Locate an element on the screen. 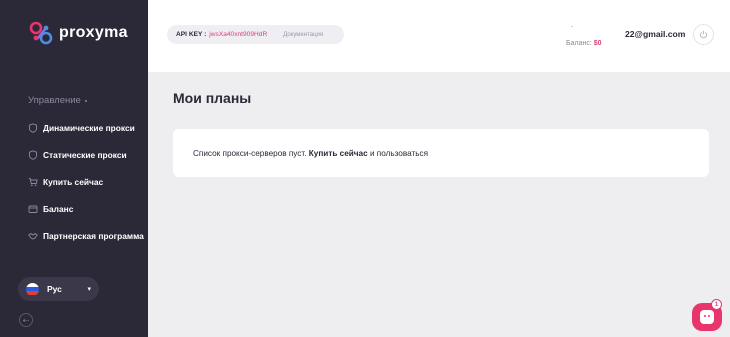 This screenshot has width=730, height=337. balance-label: Баланс: is located at coordinates (579, 43).